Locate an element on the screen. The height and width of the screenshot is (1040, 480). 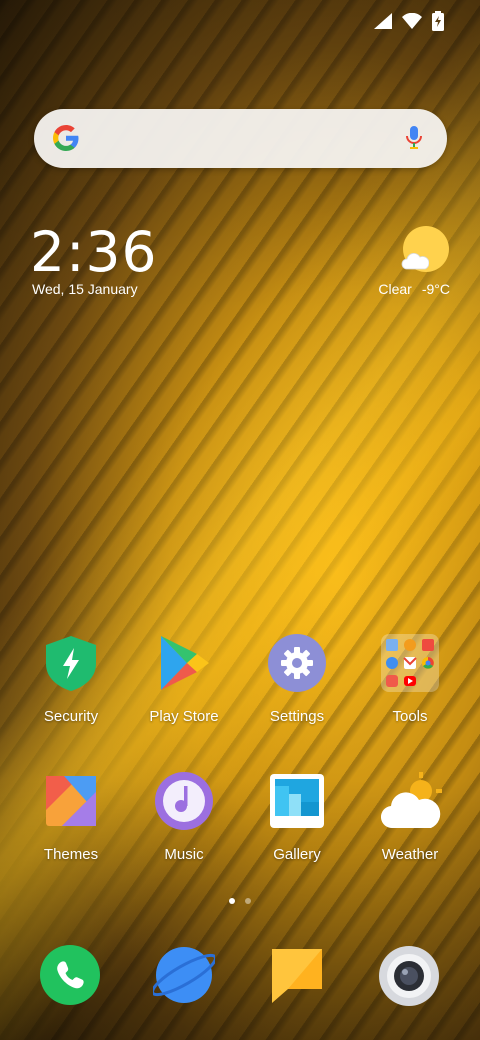
weather-icon is located at coordinates (411, 800).